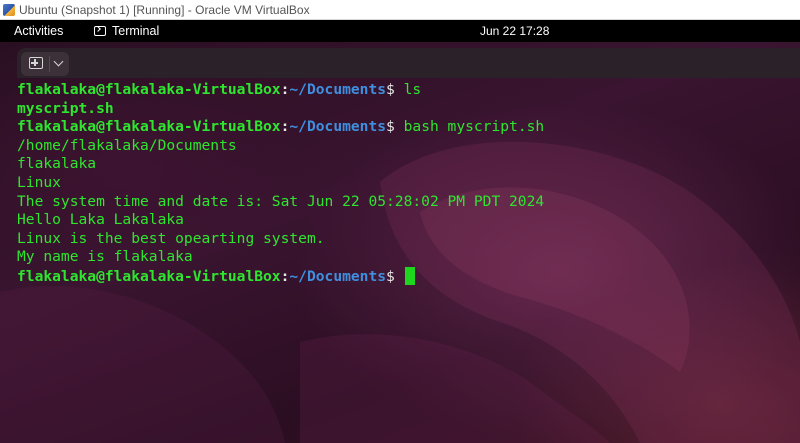 The height and width of the screenshot is (443, 800). Describe the element at coordinates (127, 145) in the screenshot. I see `output-line: /home/flakalaka/Documents` at that location.